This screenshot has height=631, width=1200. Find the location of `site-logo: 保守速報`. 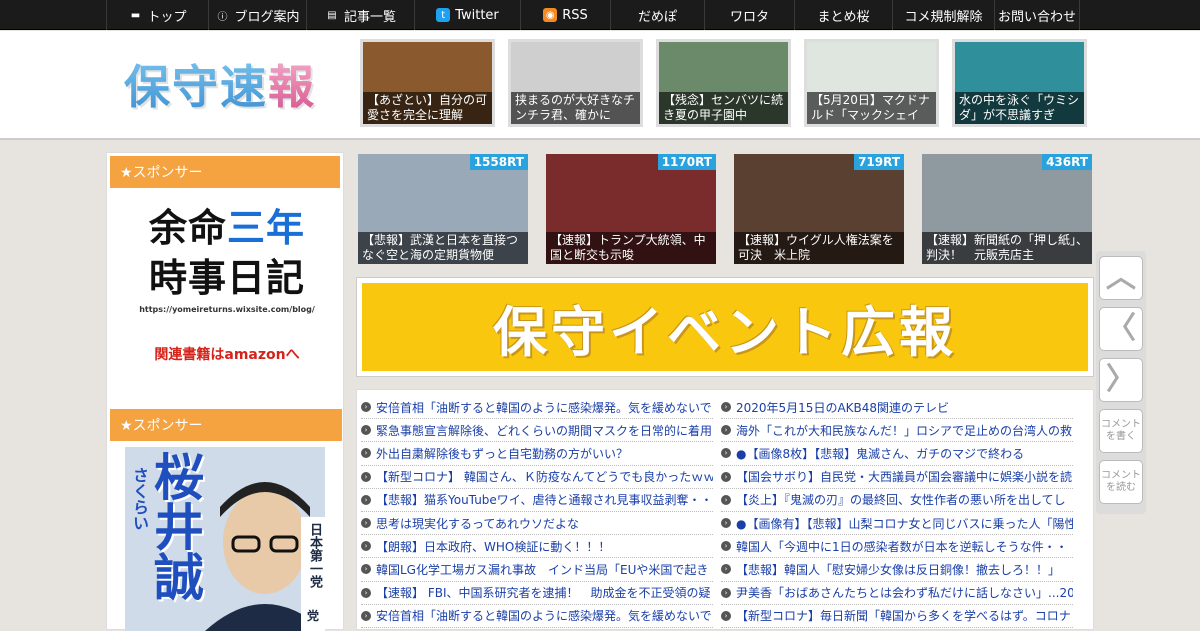

site-logo: 保守速報 is located at coordinates (220, 84).